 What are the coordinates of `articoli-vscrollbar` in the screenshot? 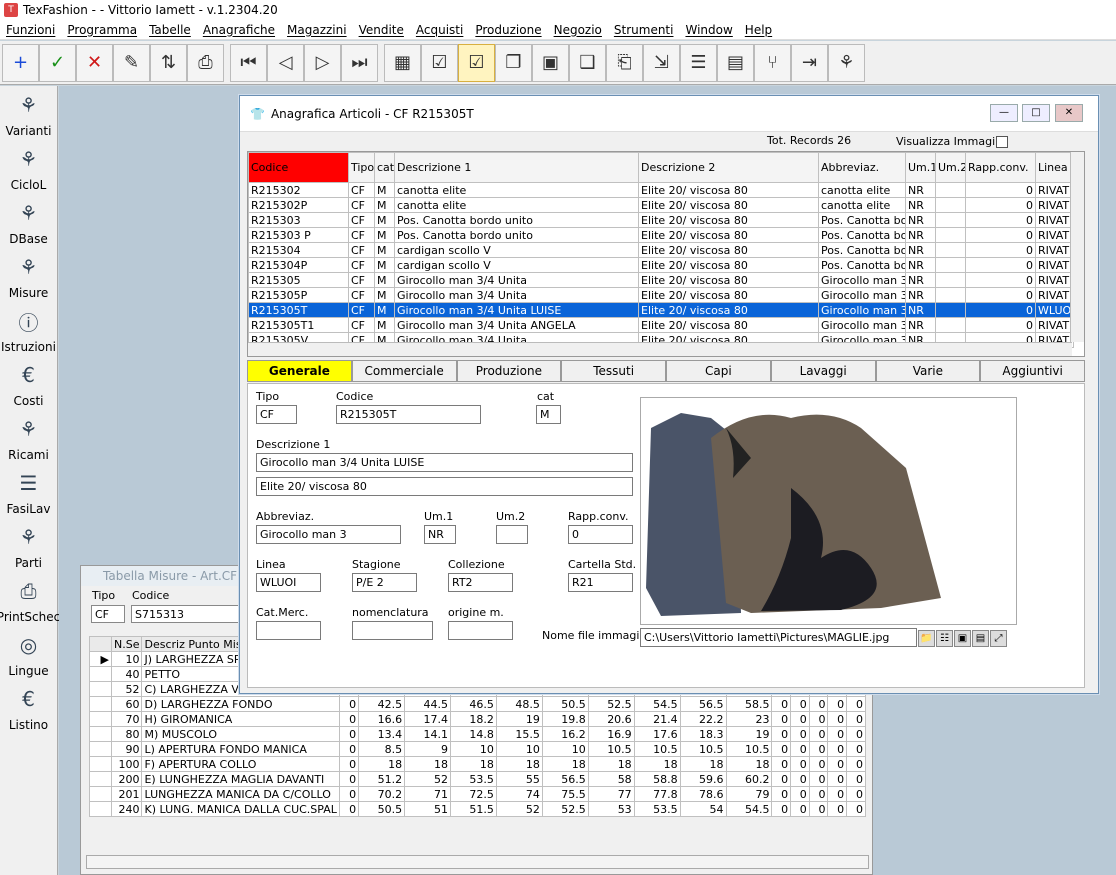 It's located at (1077, 247).